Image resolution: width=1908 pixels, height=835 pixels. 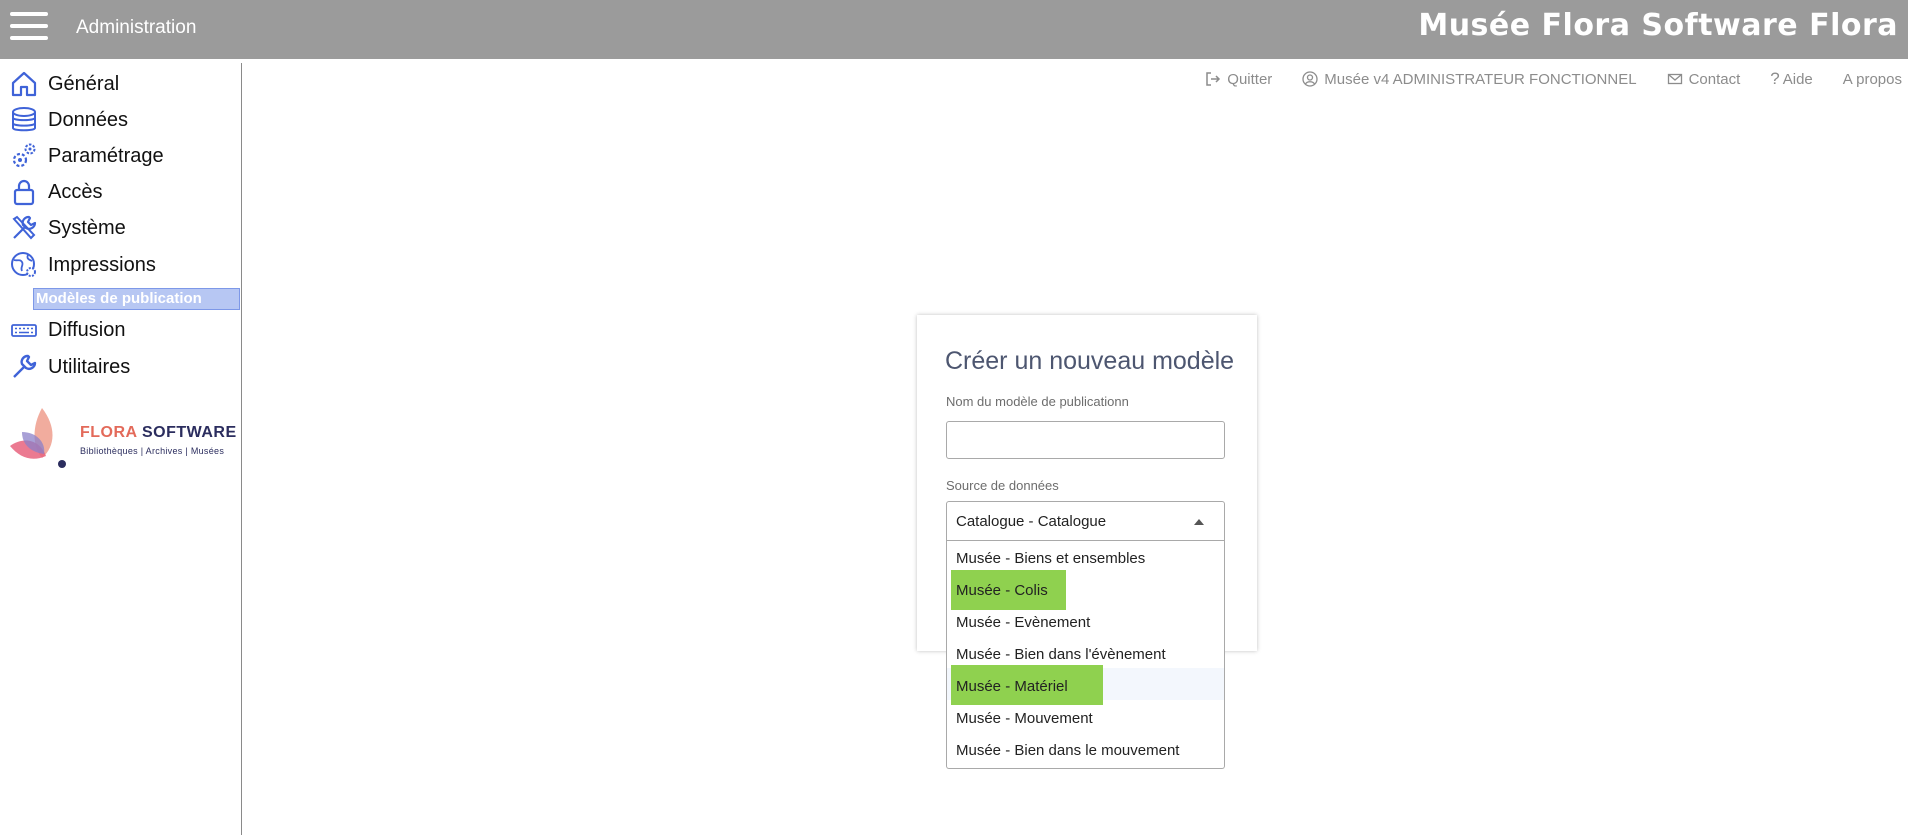 What do you see at coordinates (24, 192) in the screenshot?
I see `lock-icon` at bounding box center [24, 192].